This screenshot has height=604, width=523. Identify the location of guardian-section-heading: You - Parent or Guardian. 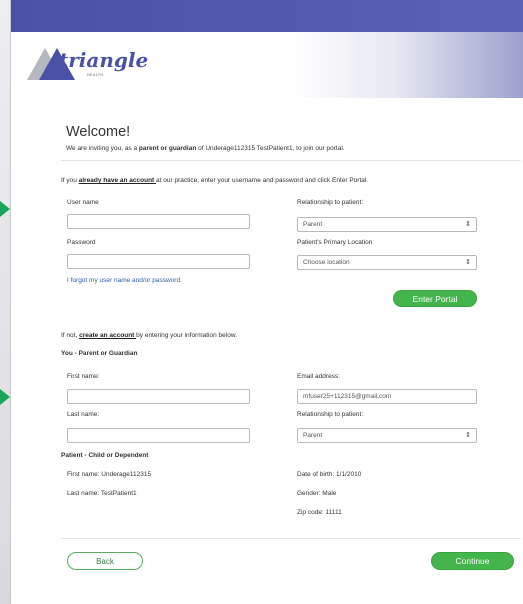
(99, 353).